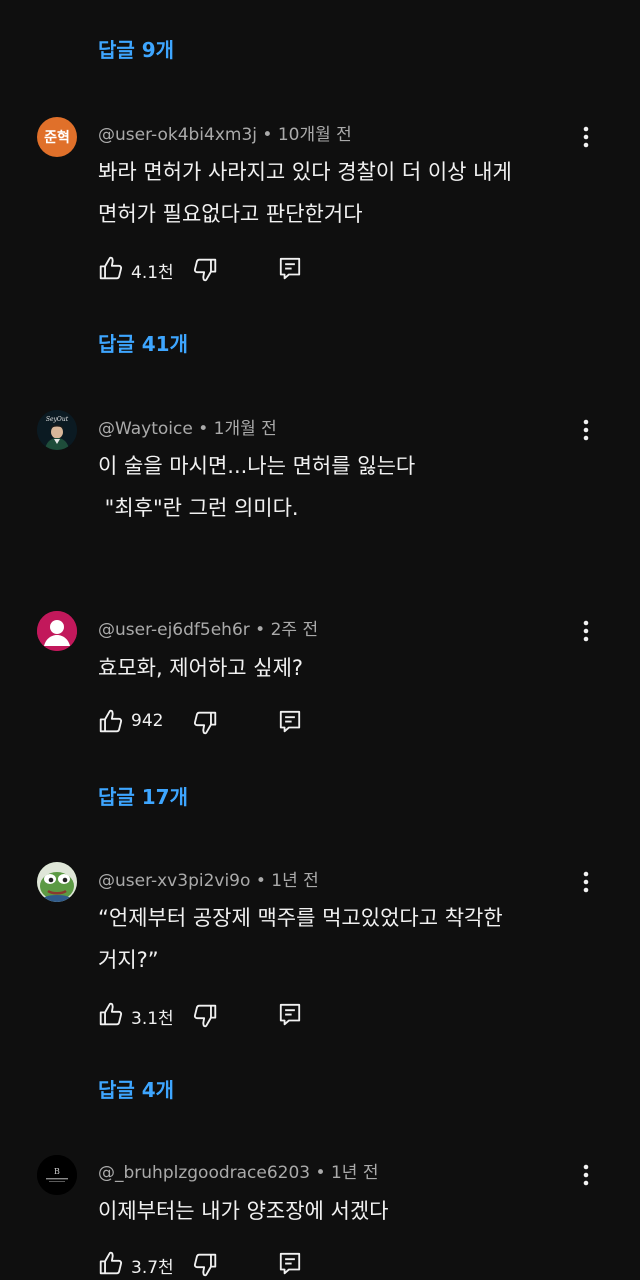  What do you see at coordinates (245, 429) in the screenshot?
I see `comment-time: 1개월 전` at bounding box center [245, 429].